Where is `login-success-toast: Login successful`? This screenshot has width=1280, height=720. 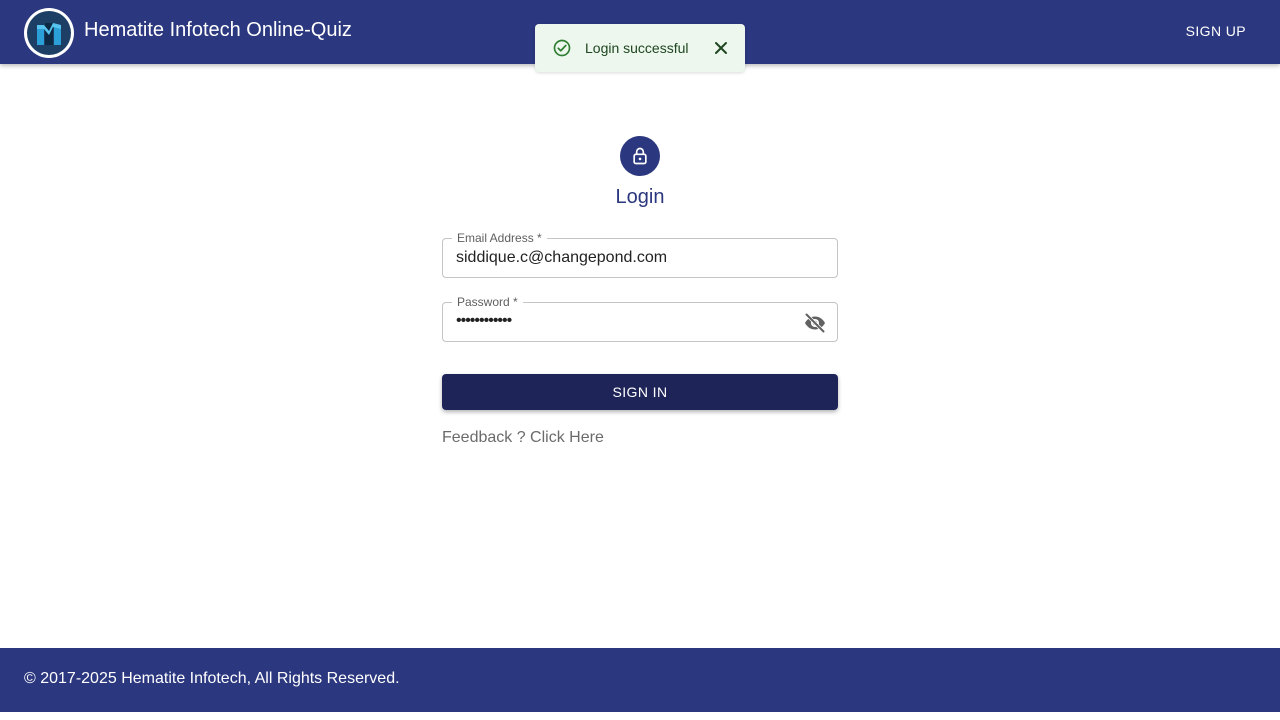 login-success-toast: Login successful is located at coordinates (640, 48).